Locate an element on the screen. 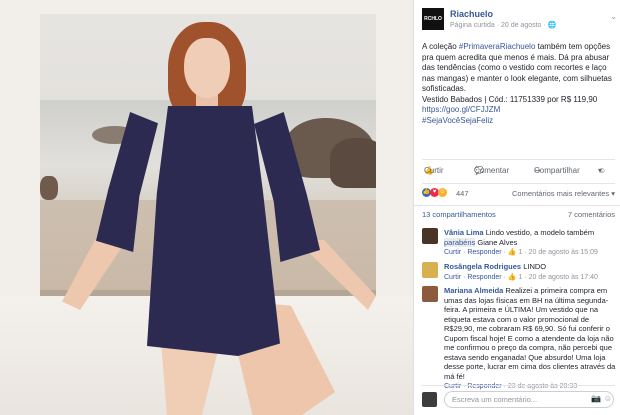  comment-author: Vânia Lima is located at coordinates (464, 232).